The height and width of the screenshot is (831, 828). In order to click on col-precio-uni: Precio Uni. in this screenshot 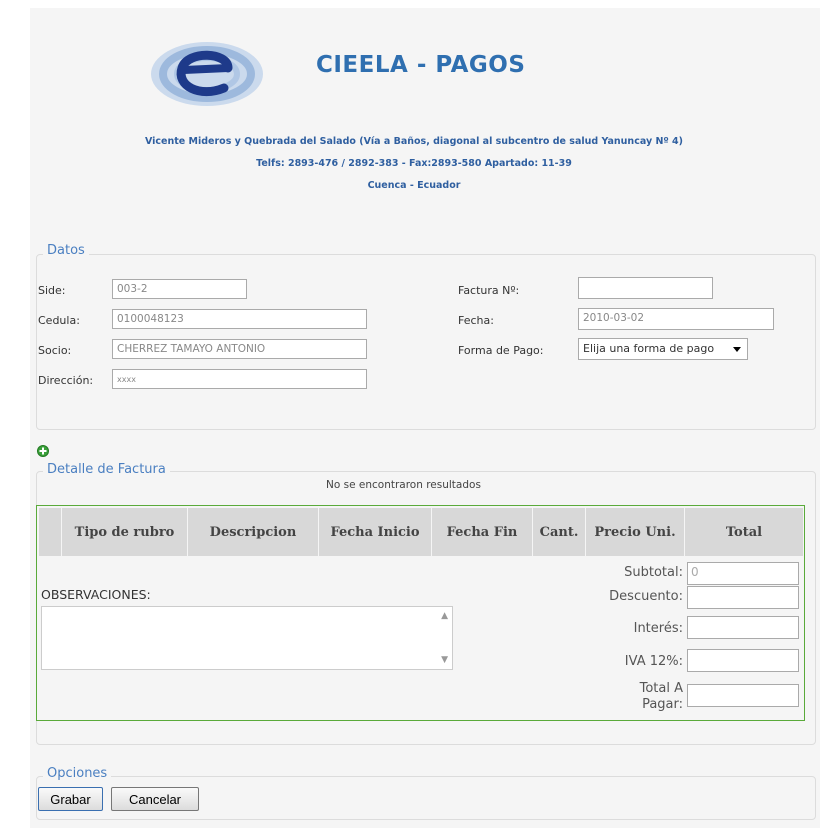, I will do `click(635, 532)`.